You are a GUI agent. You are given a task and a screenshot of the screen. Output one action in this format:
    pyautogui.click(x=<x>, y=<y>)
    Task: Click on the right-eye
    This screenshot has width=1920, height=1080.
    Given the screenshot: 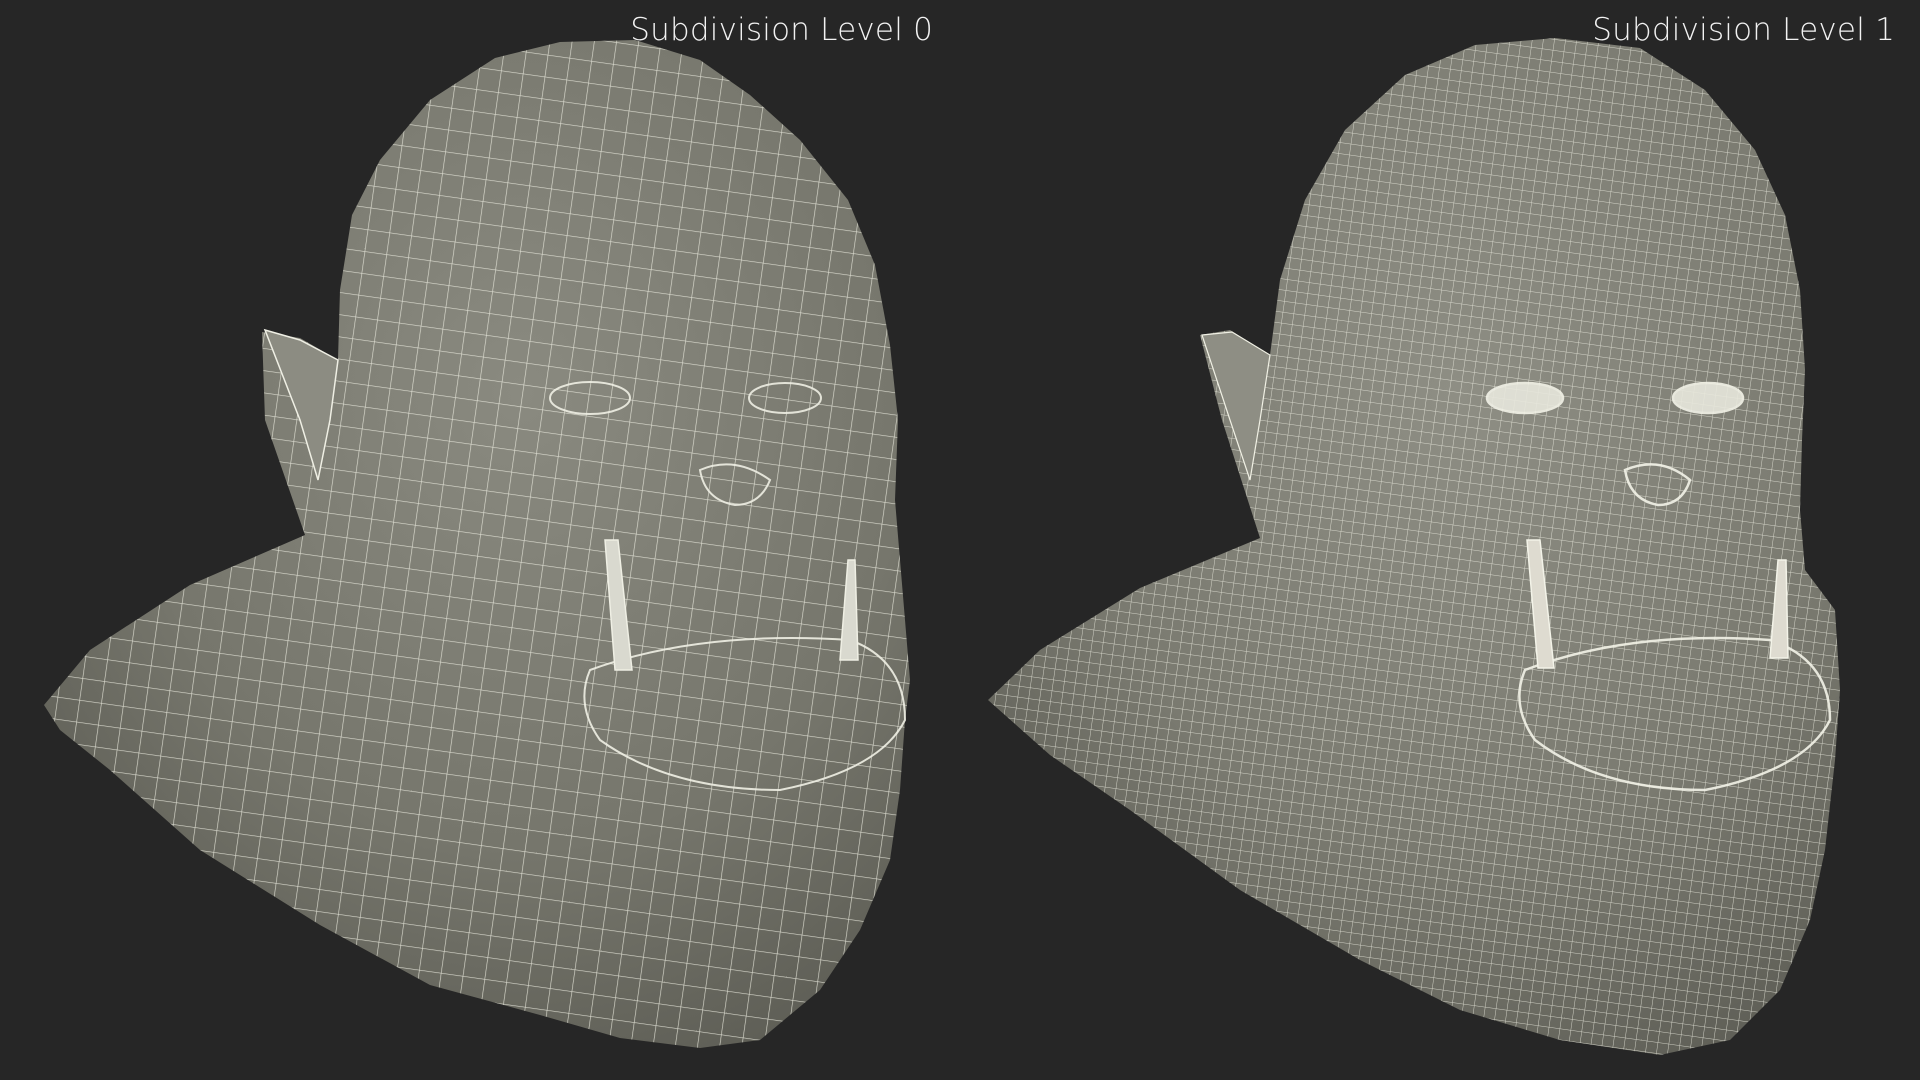 What is the action you would take?
    pyautogui.click(x=1708, y=398)
    